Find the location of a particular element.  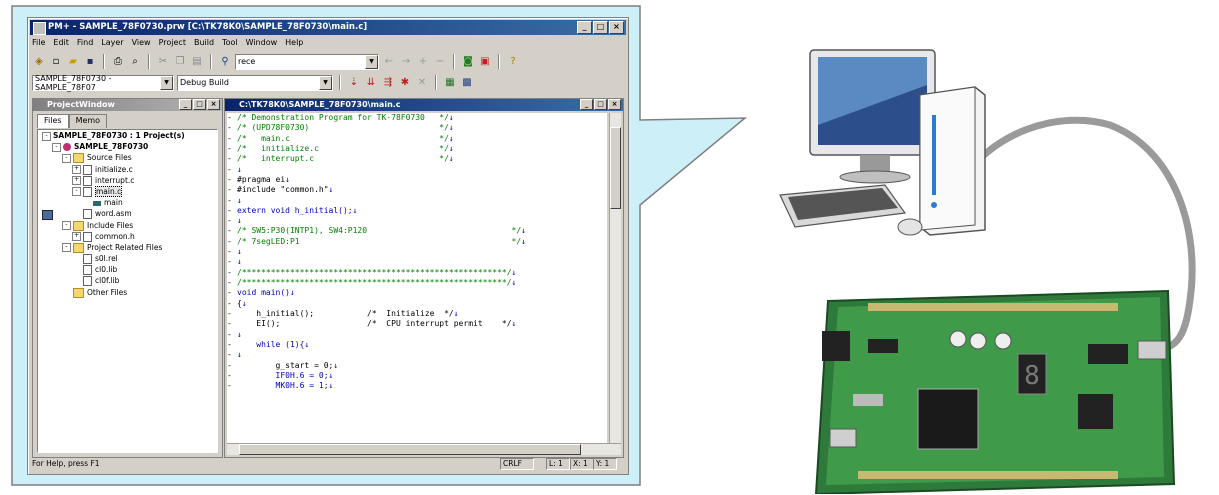

status-help: For Help, press F1 is located at coordinates (66, 463).